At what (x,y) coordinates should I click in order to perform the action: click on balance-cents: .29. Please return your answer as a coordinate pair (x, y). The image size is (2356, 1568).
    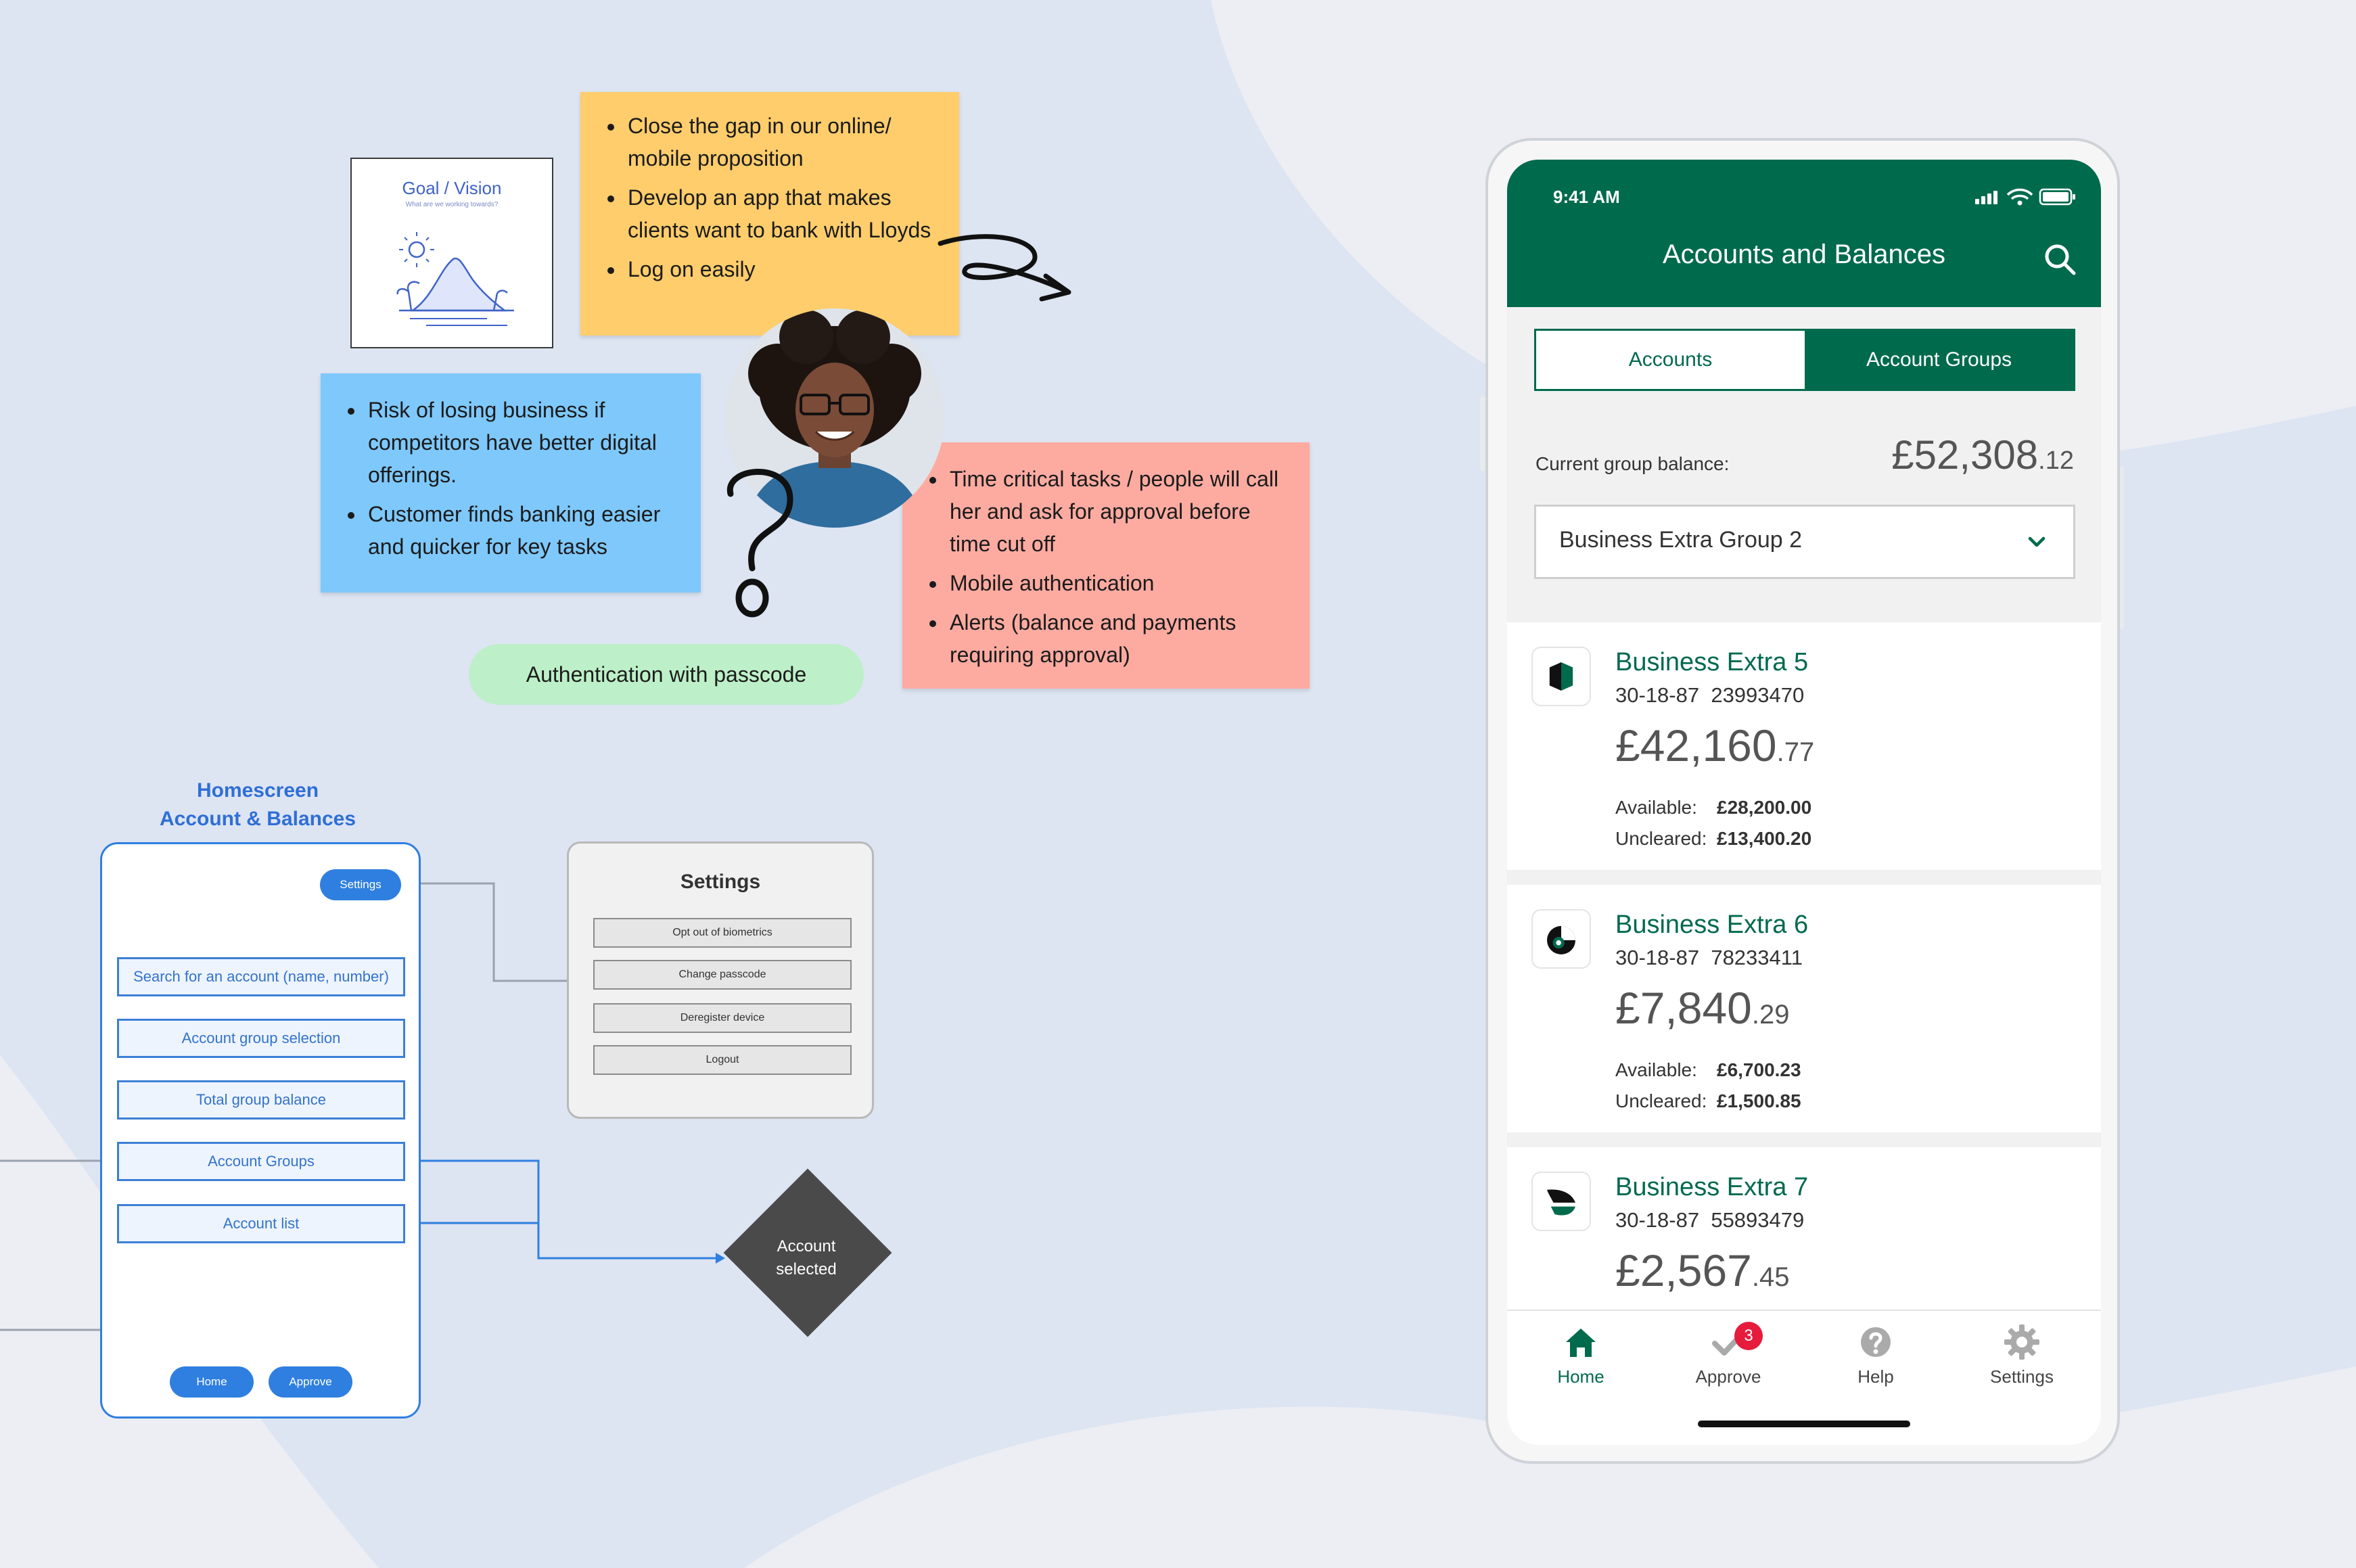
    Looking at the image, I should click on (1771, 1015).